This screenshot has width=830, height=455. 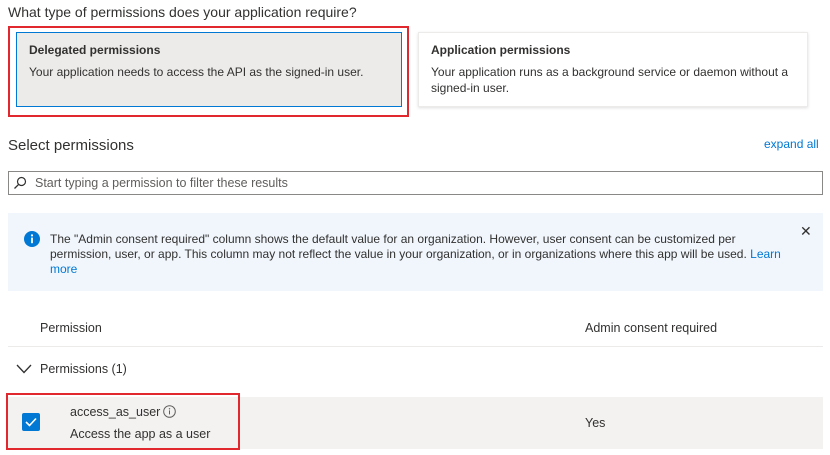 What do you see at coordinates (806, 231) in the screenshot?
I see `close-icon: ✕` at bounding box center [806, 231].